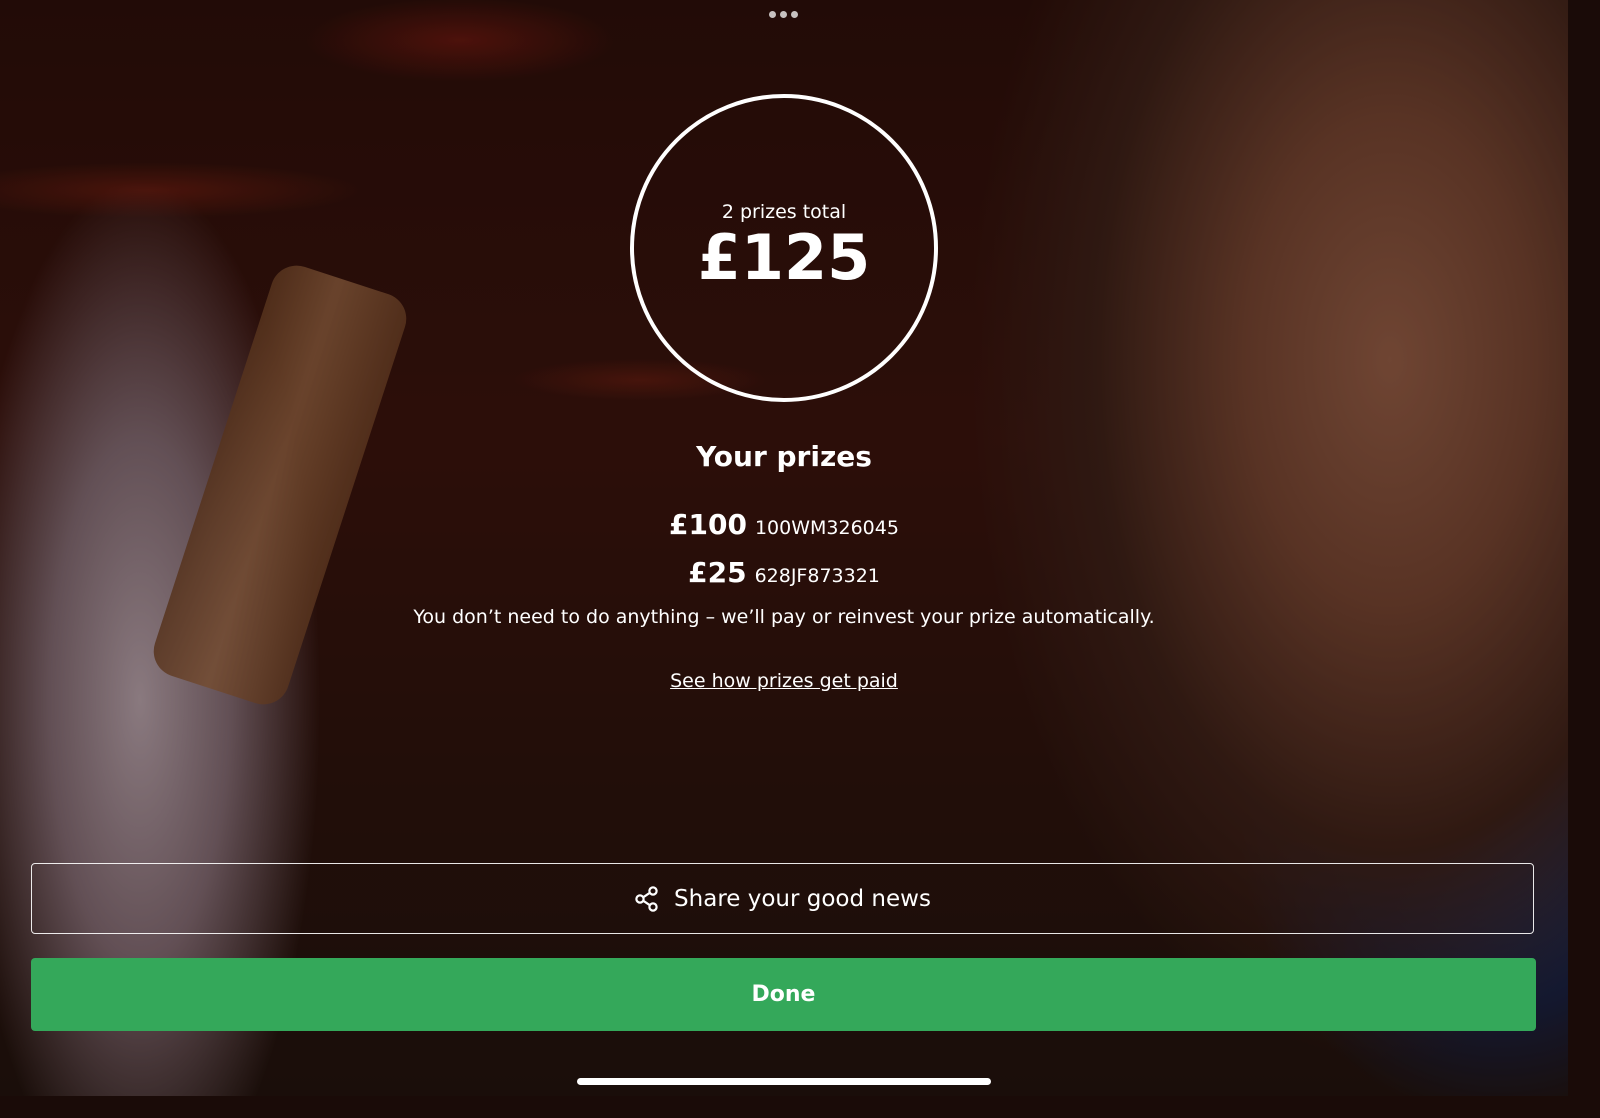  What do you see at coordinates (646, 898) in the screenshot?
I see `share-icon` at bounding box center [646, 898].